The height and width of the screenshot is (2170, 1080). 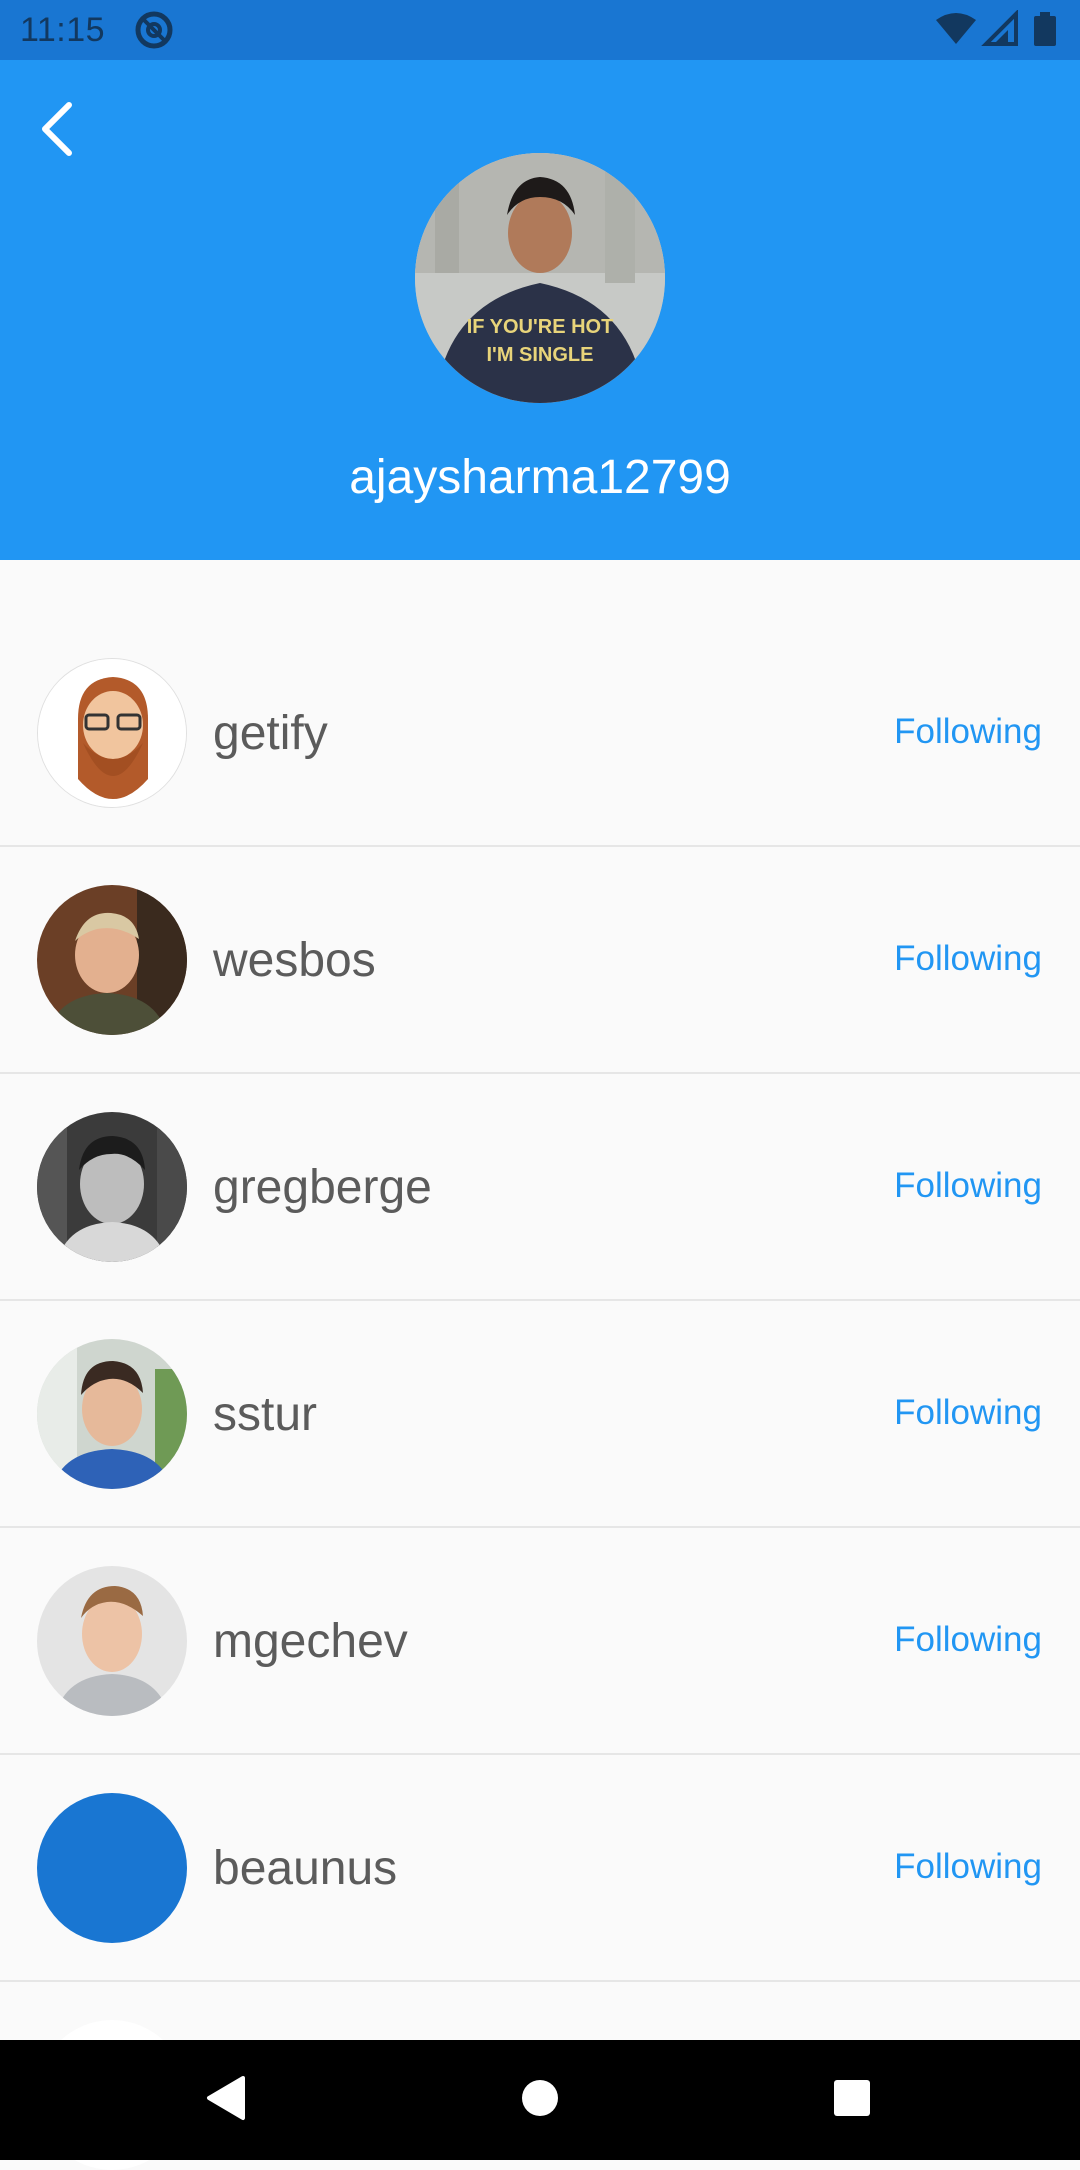 I want to click on profile-username: ajaysharma12799, so click(x=540, y=477).